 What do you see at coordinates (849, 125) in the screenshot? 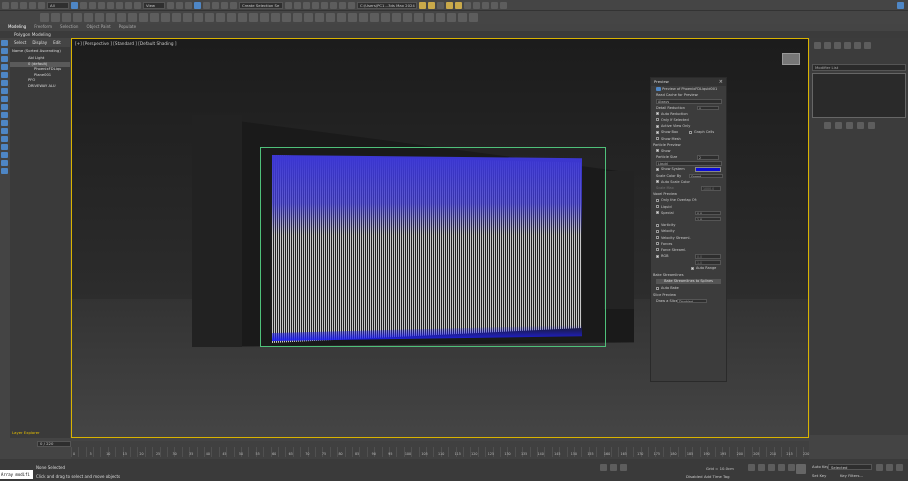
I see `make-unique-icon` at bounding box center [849, 125].